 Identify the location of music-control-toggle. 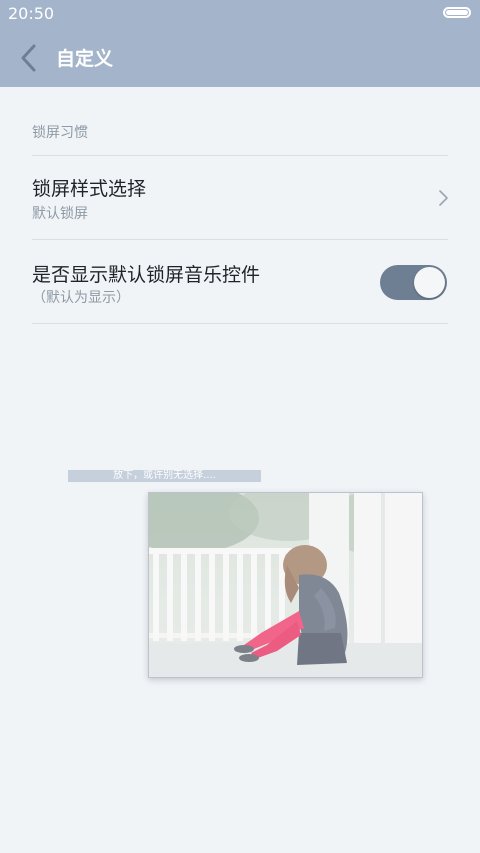
(413, 282).